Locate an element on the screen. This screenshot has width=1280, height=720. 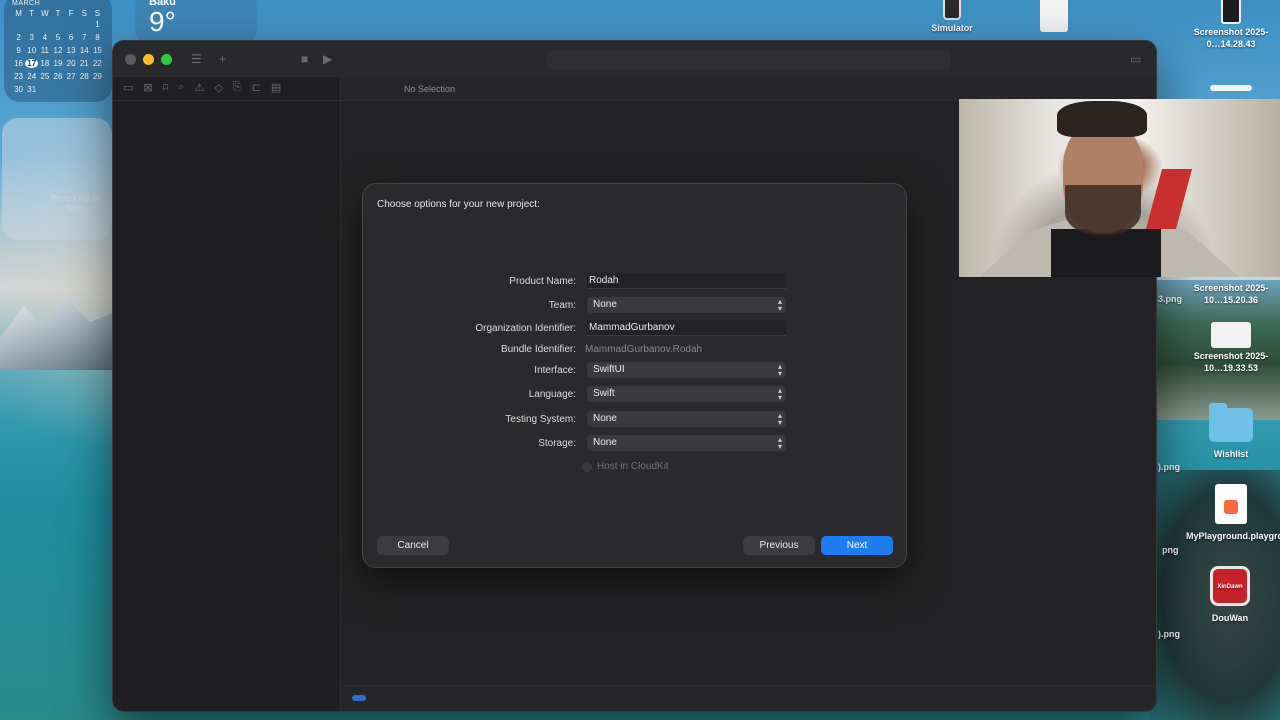
desktop-partial-label: png is located at coordinates (1170, 550).